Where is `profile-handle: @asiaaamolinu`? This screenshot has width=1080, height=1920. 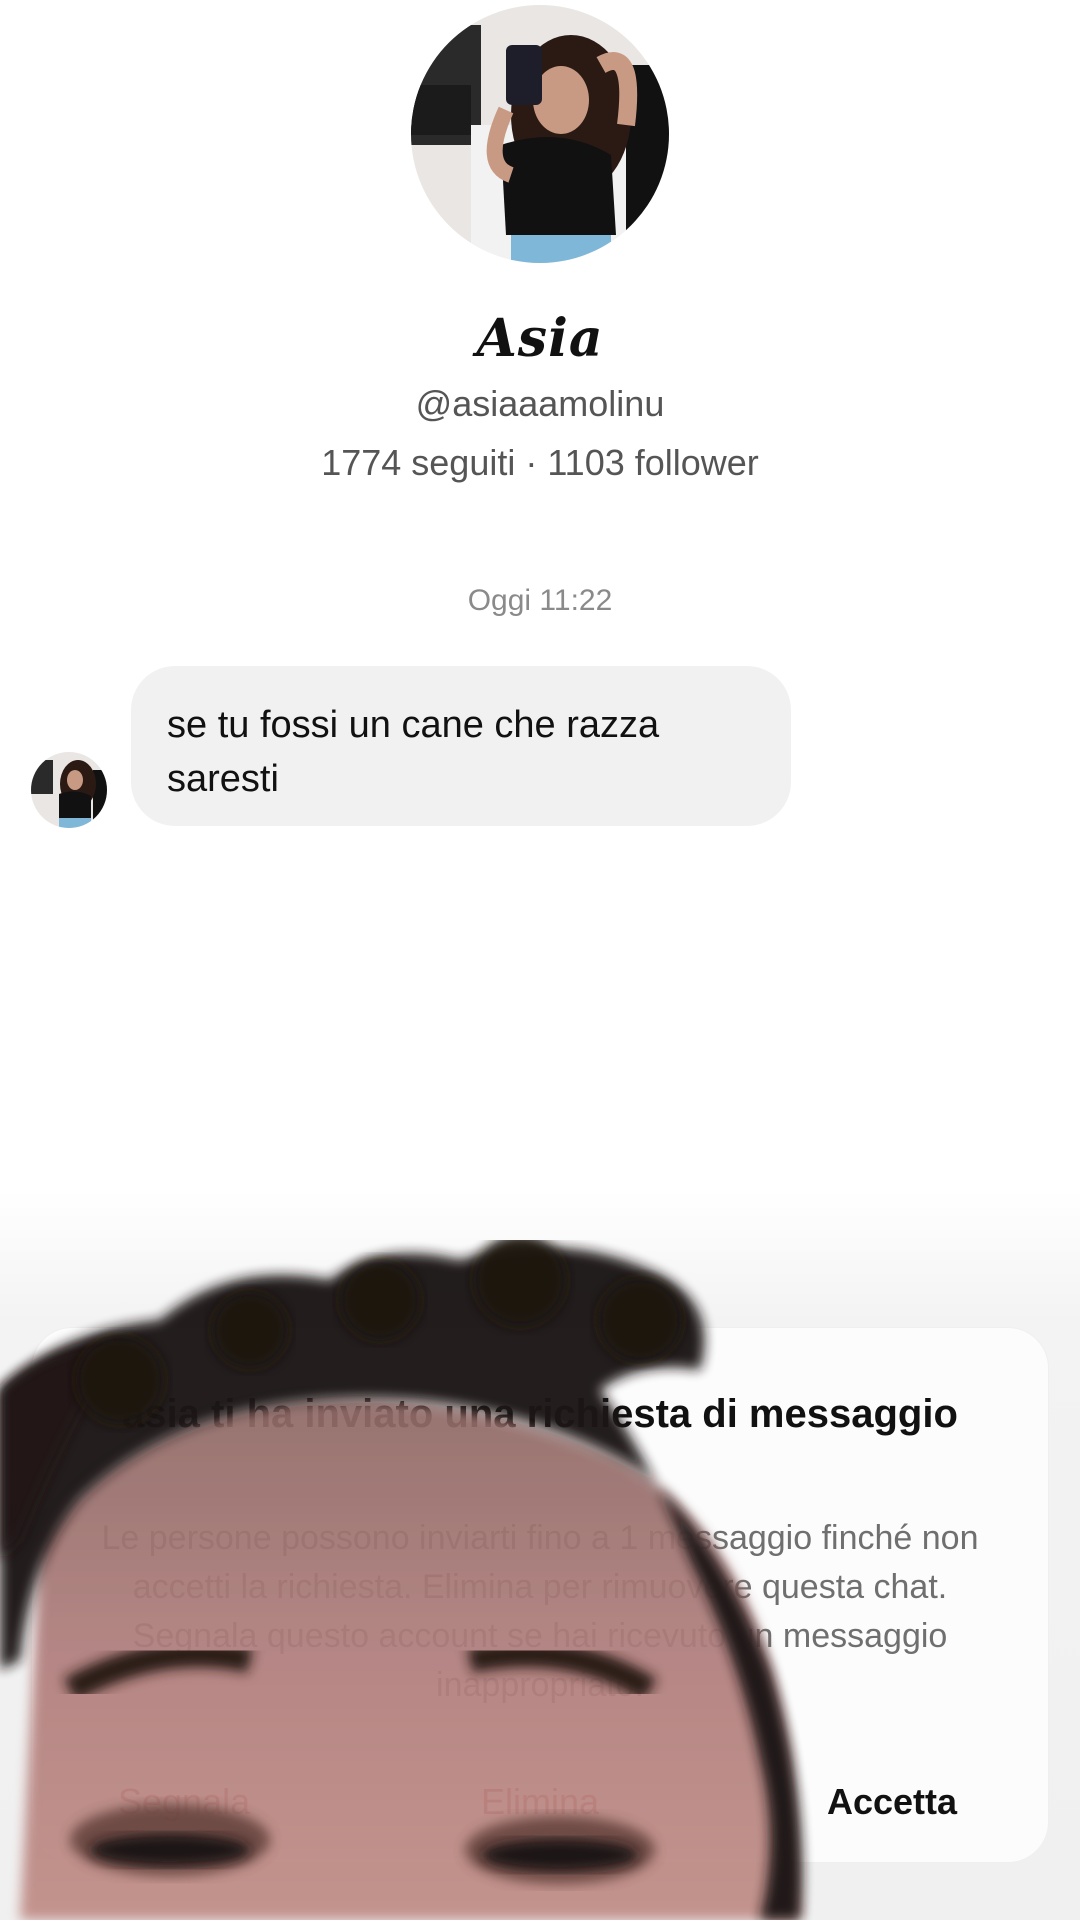 profile-handle: @asiaaamolinu is located at coordinates (540, 404).